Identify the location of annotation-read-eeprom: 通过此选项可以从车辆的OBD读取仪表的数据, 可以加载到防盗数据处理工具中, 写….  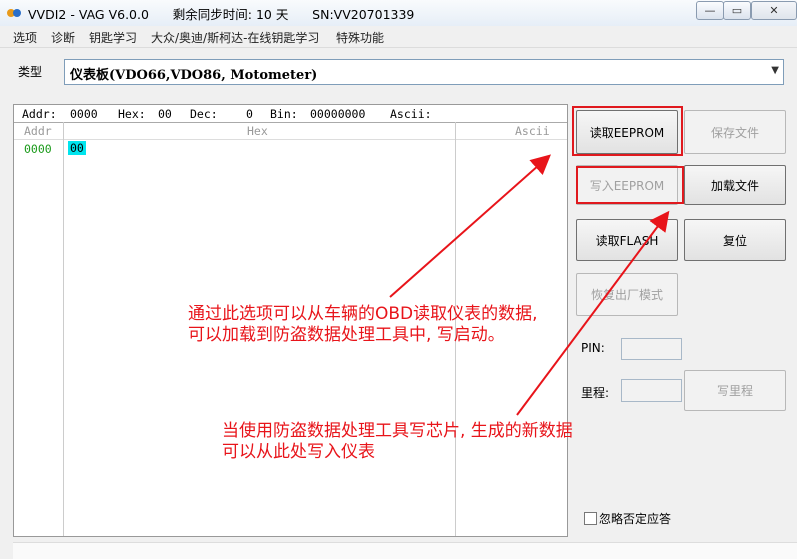
(363, 324).